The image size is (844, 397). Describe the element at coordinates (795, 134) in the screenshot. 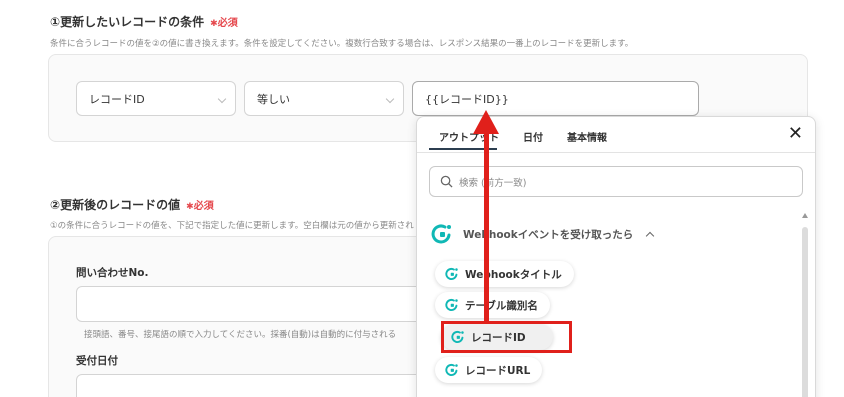

I see `close-icon: ✕` at that location.